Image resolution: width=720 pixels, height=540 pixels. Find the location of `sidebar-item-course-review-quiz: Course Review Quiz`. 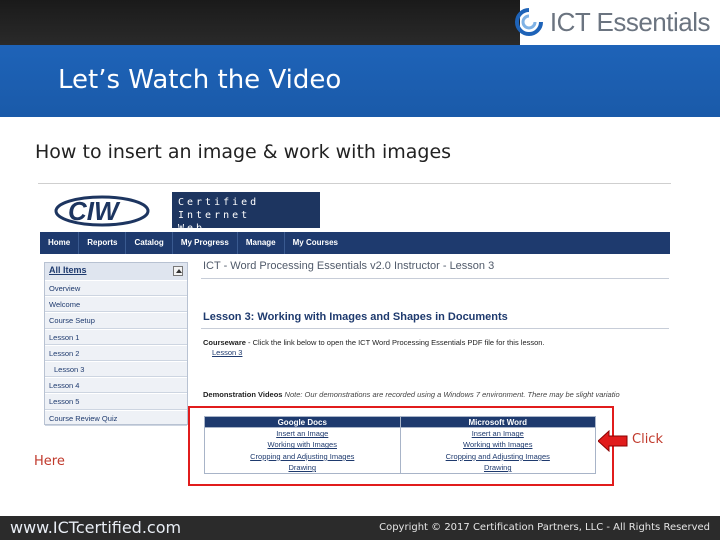

sidebar-item-course-review-quiz: Course Review Quiz is located at coordinates (116, 417).